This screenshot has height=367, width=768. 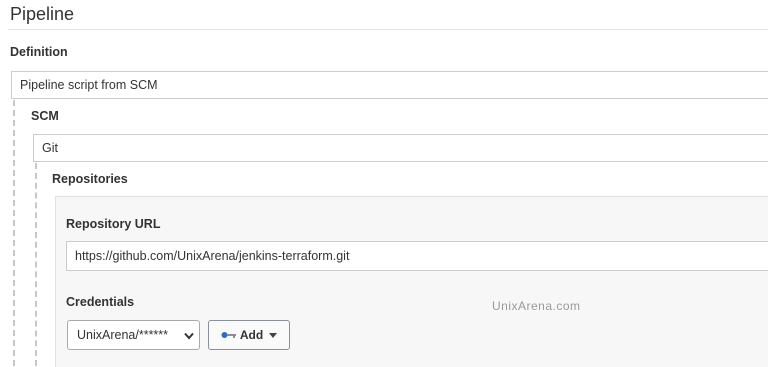 What do you see at coordinates (36, 264) in the screenshot?
I see `nested-guide-inner` at bounding box center [36, 264].